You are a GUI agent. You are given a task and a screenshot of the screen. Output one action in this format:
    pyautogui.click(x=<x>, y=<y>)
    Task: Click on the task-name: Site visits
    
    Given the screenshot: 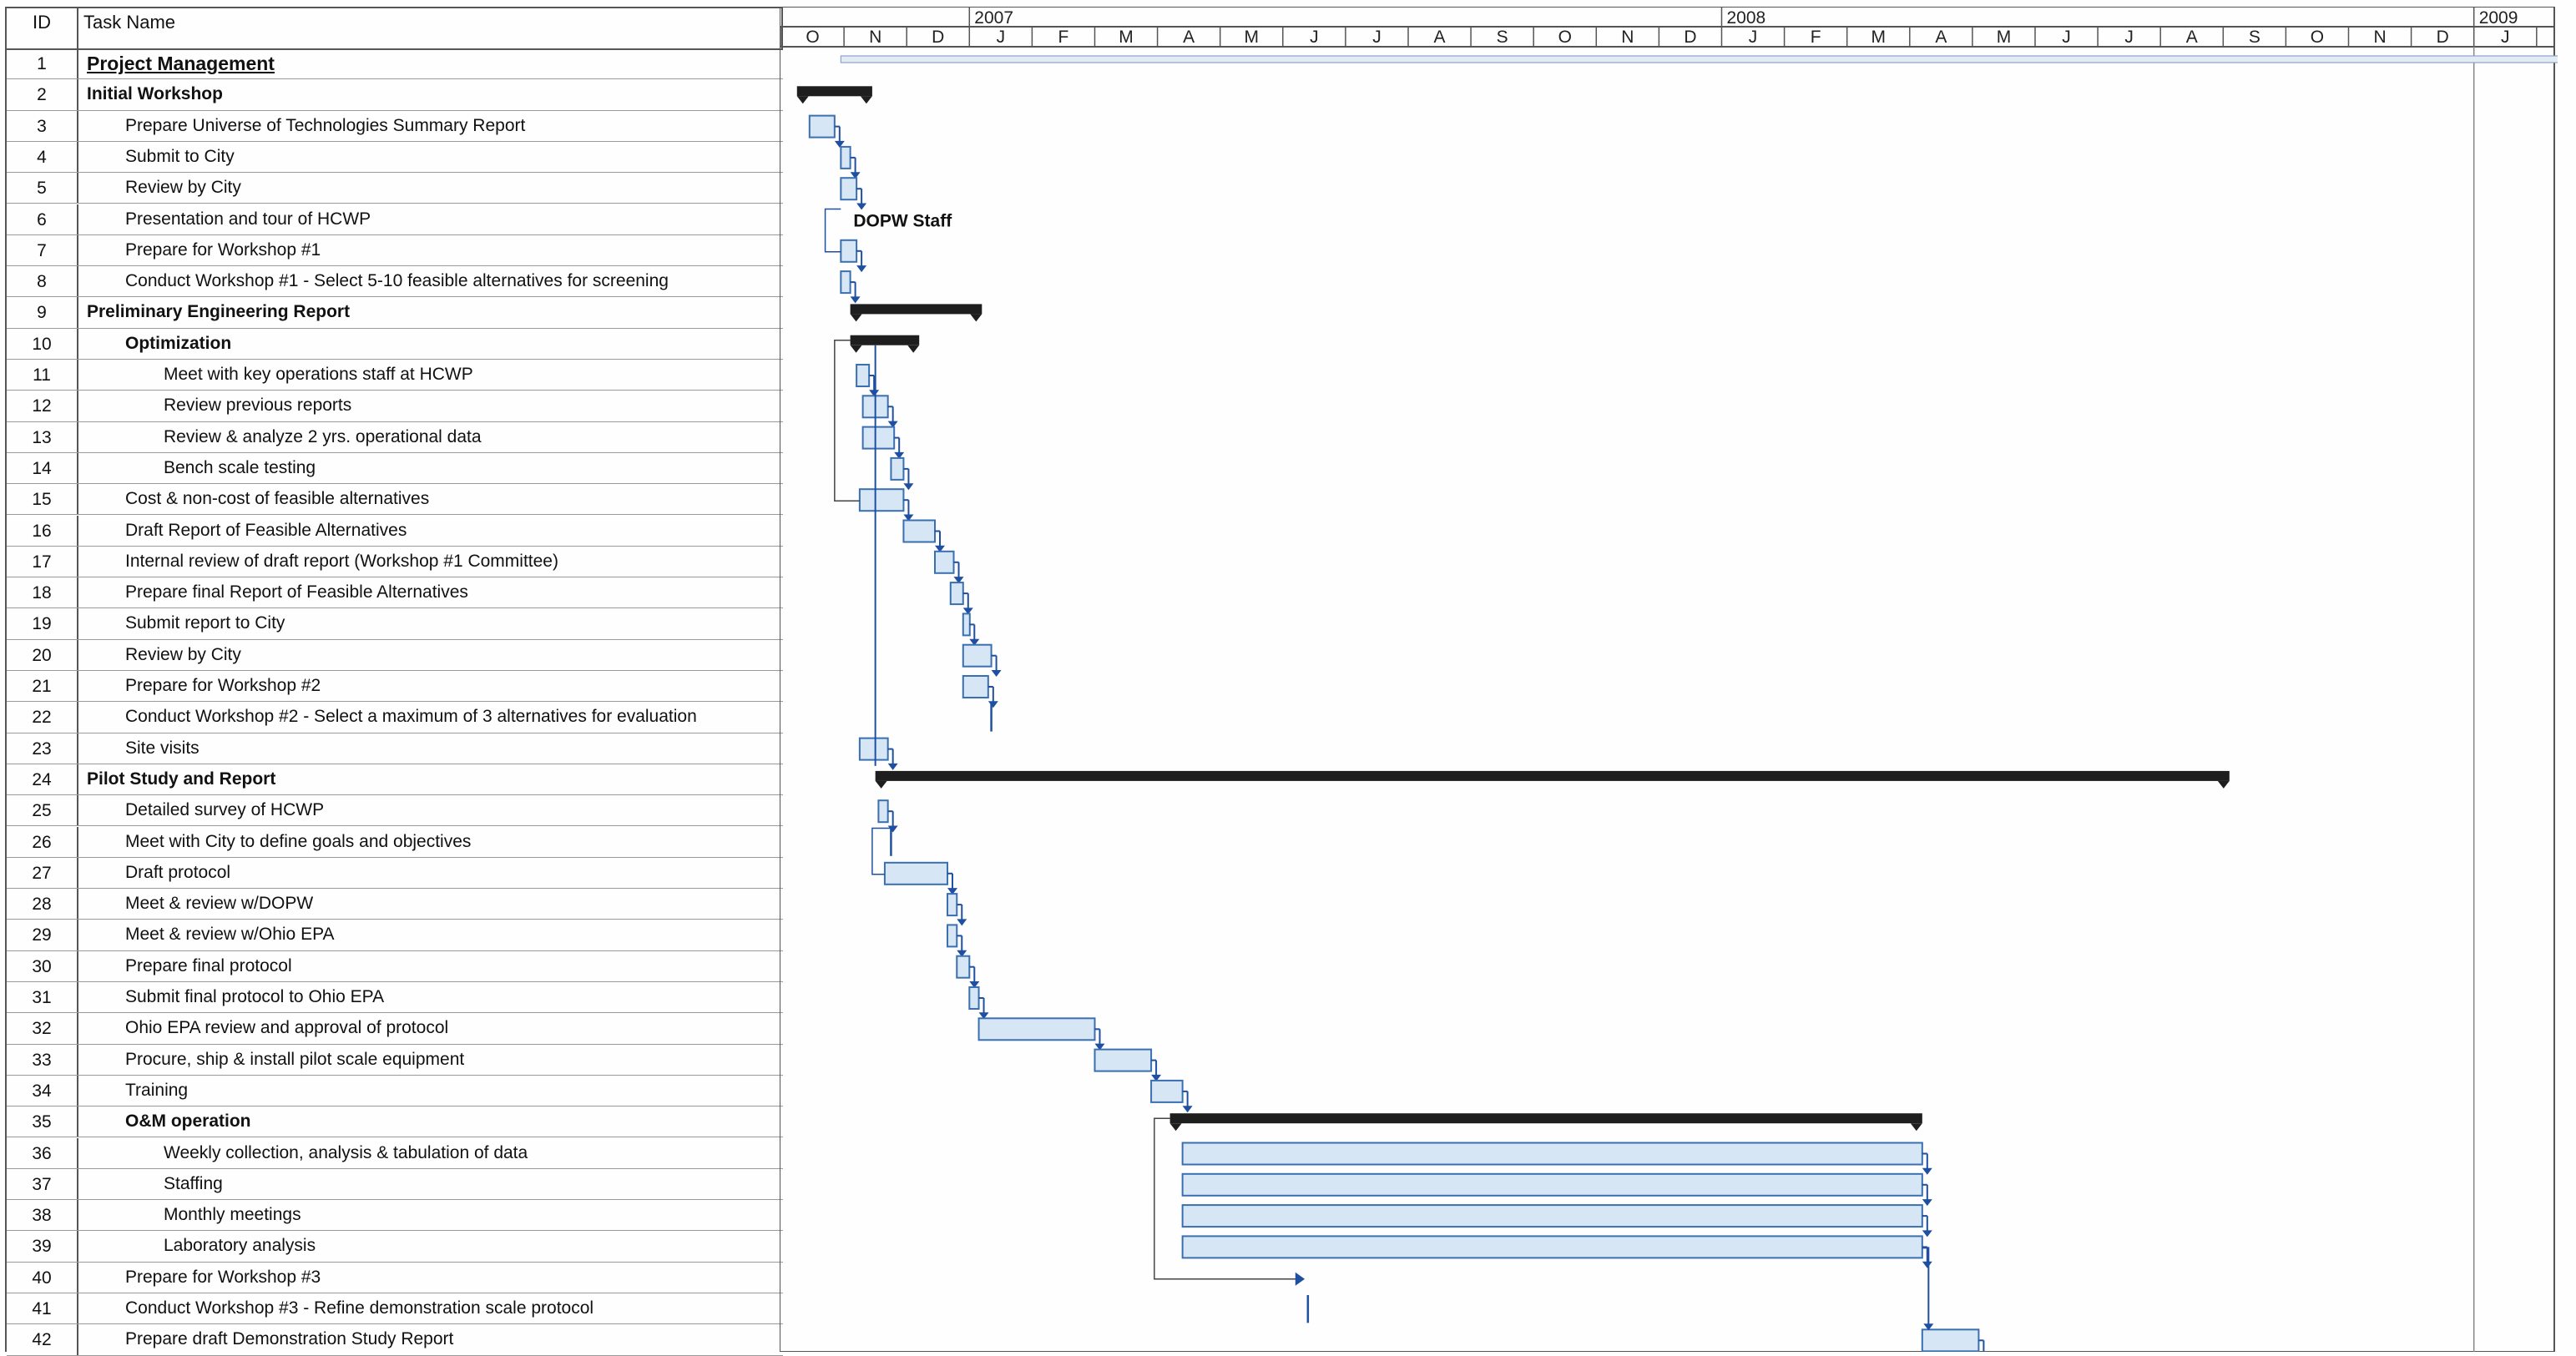 What is the action you would take?
    pyautogui.click(x=162, y=748)
    